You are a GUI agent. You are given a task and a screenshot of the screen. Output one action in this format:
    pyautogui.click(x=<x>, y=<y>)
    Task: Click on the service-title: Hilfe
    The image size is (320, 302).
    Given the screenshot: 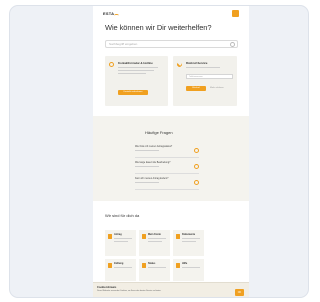 What is the action you would take?
    pyautogui.click(x=185, y=263)
    